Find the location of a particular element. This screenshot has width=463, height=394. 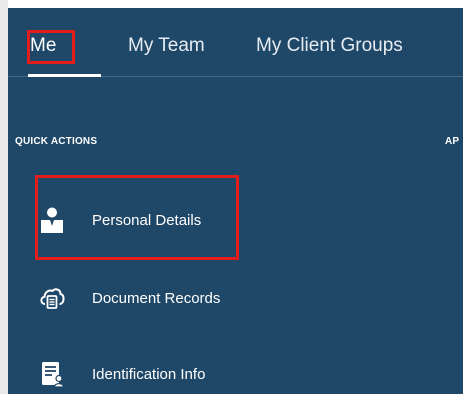

cloud-document-icon is located at coordinates (52, 298).